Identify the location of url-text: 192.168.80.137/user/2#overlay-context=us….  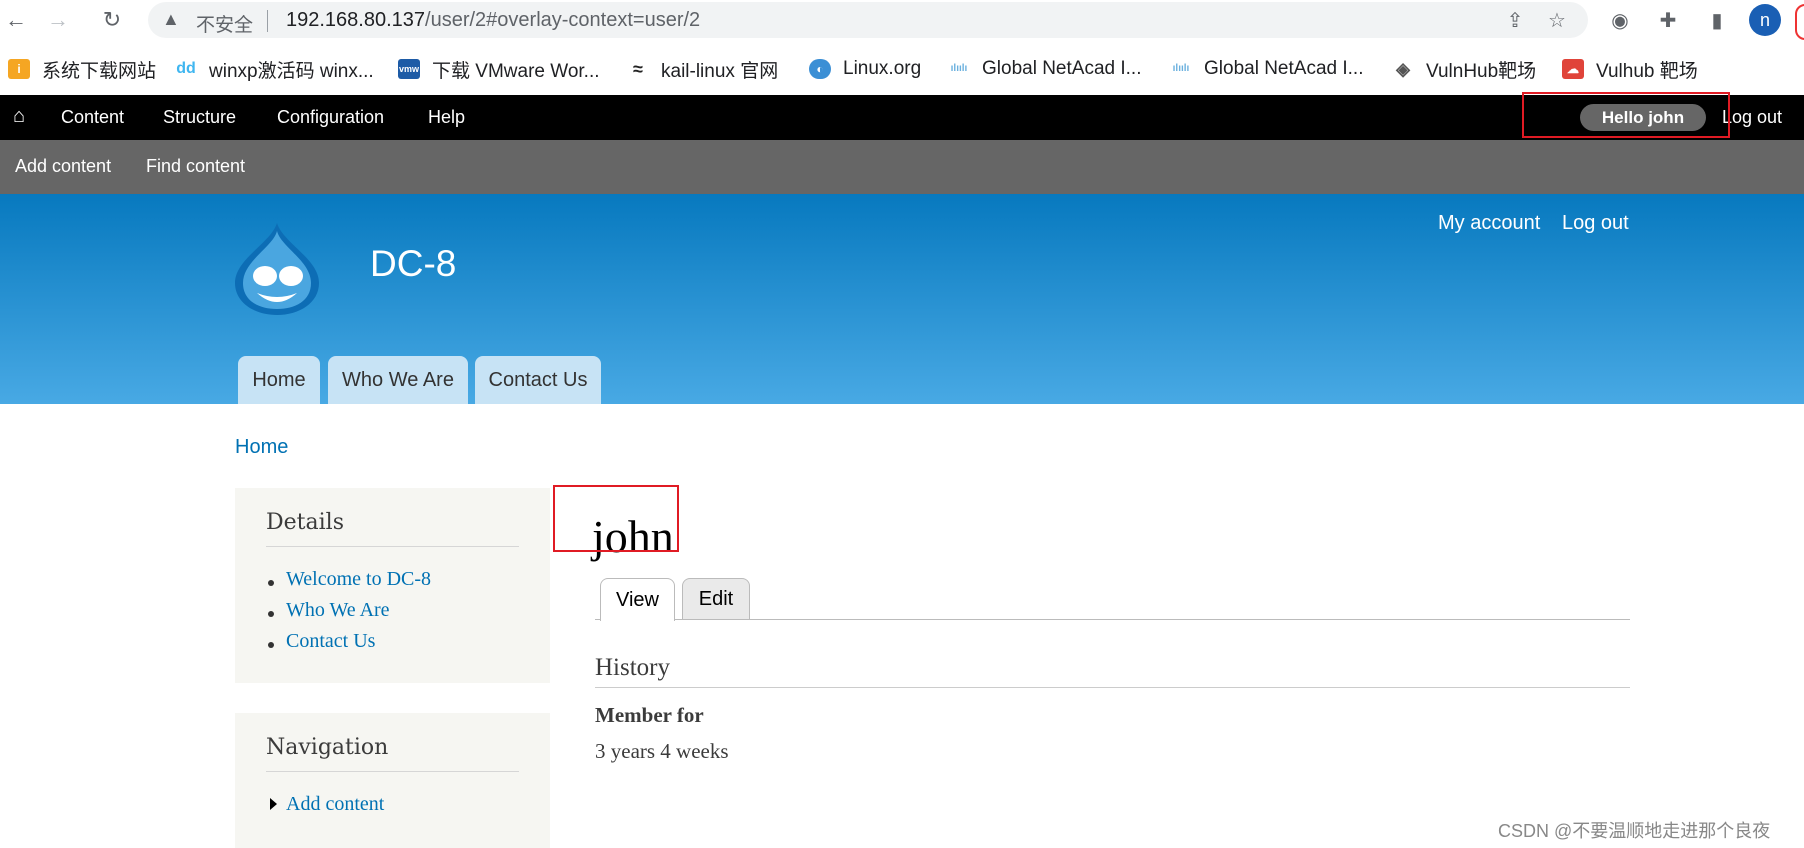
(493, 20).